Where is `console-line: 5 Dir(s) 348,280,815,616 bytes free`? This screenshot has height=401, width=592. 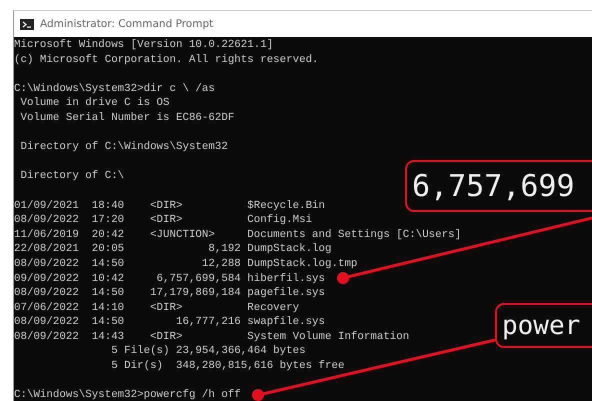 console-line: 5 Dir(s) 348,280,815,616 bytes free is located at coordinates (227, 366).